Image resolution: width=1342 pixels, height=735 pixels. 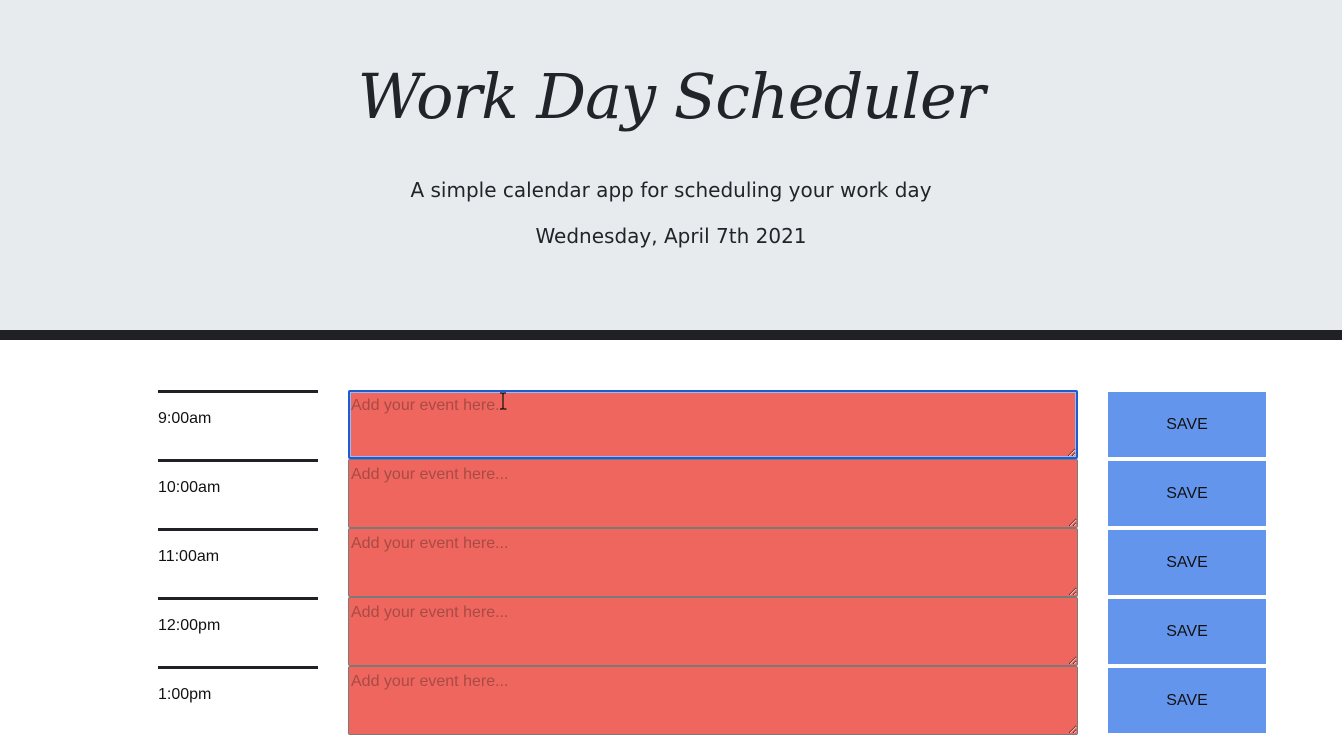 I want to click on hour-label: 12:00pm, so click(x=238, y=631).